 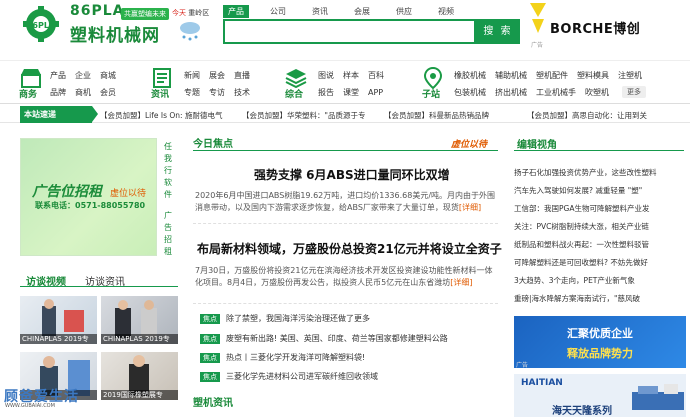 I want to click on nav-title-news: 资讯, so click(x=160, y=93).